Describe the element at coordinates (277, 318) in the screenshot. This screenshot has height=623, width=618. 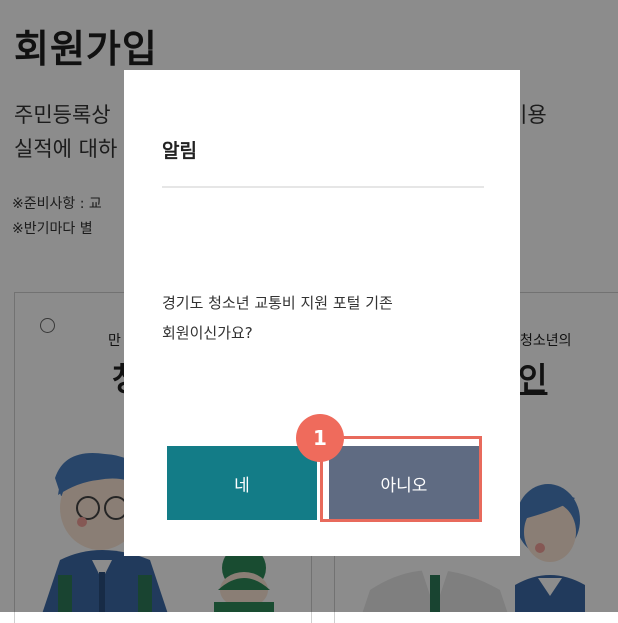
I see `dialog-message: 경기도 청소년 교통비 지원 포털 기존 회원이신가요?` at that location.